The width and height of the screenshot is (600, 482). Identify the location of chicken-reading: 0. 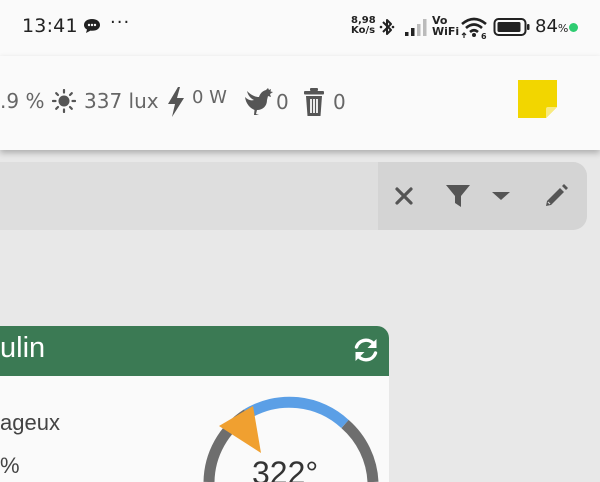
(265, 102).